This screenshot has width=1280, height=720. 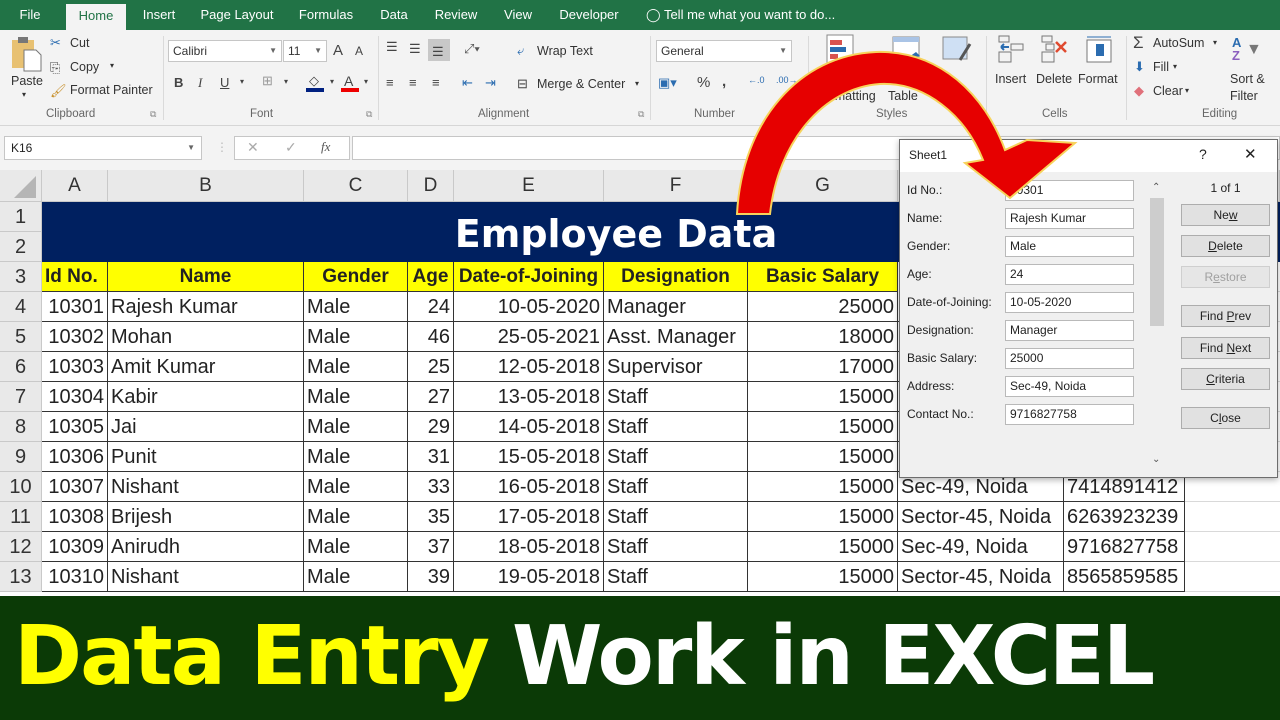 What do you see at coordinates (823, 277) in the screenshot?
I see `header-cell: Basic Salary` at bounding box center [823, 277].